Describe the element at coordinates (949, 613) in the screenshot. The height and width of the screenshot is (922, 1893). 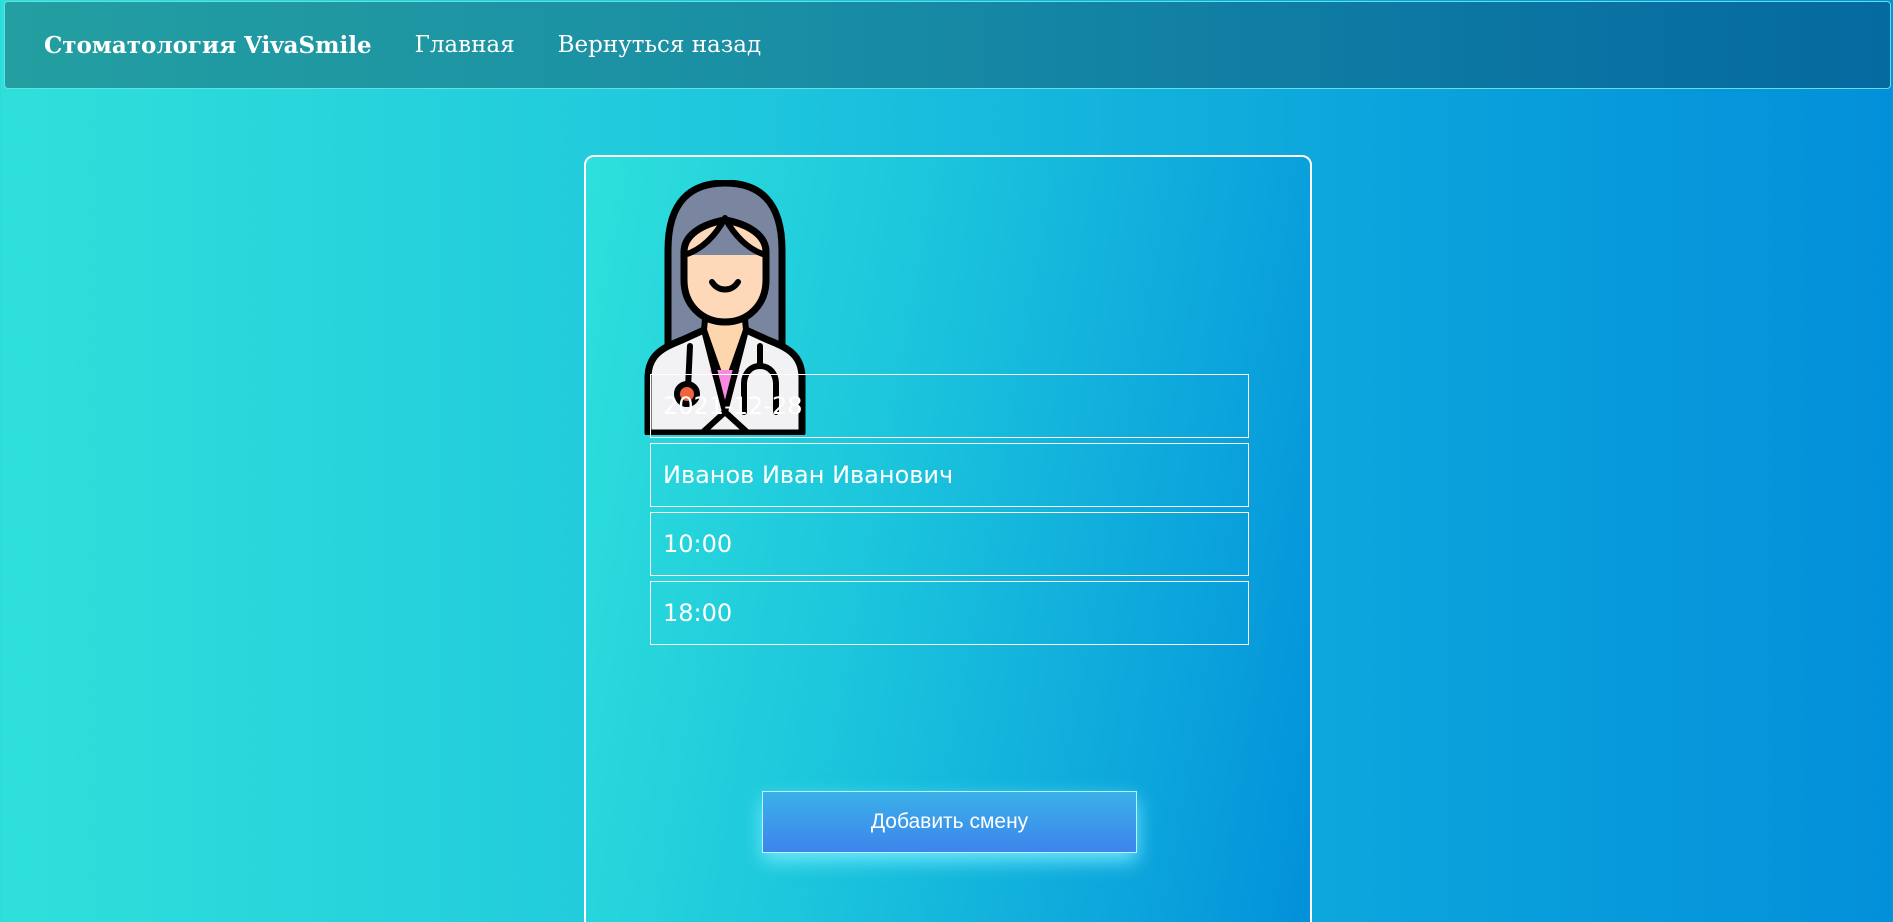
I see `end-time-field` at that location.